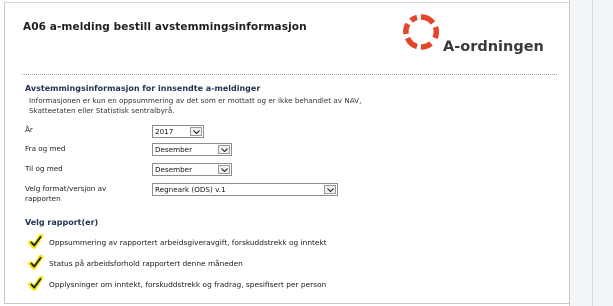  What do you see at coordinates (190, 189) in the screenshot?
I see `format-select-value: Regneark (ODS) v.1` at bounding box center [190, 189].